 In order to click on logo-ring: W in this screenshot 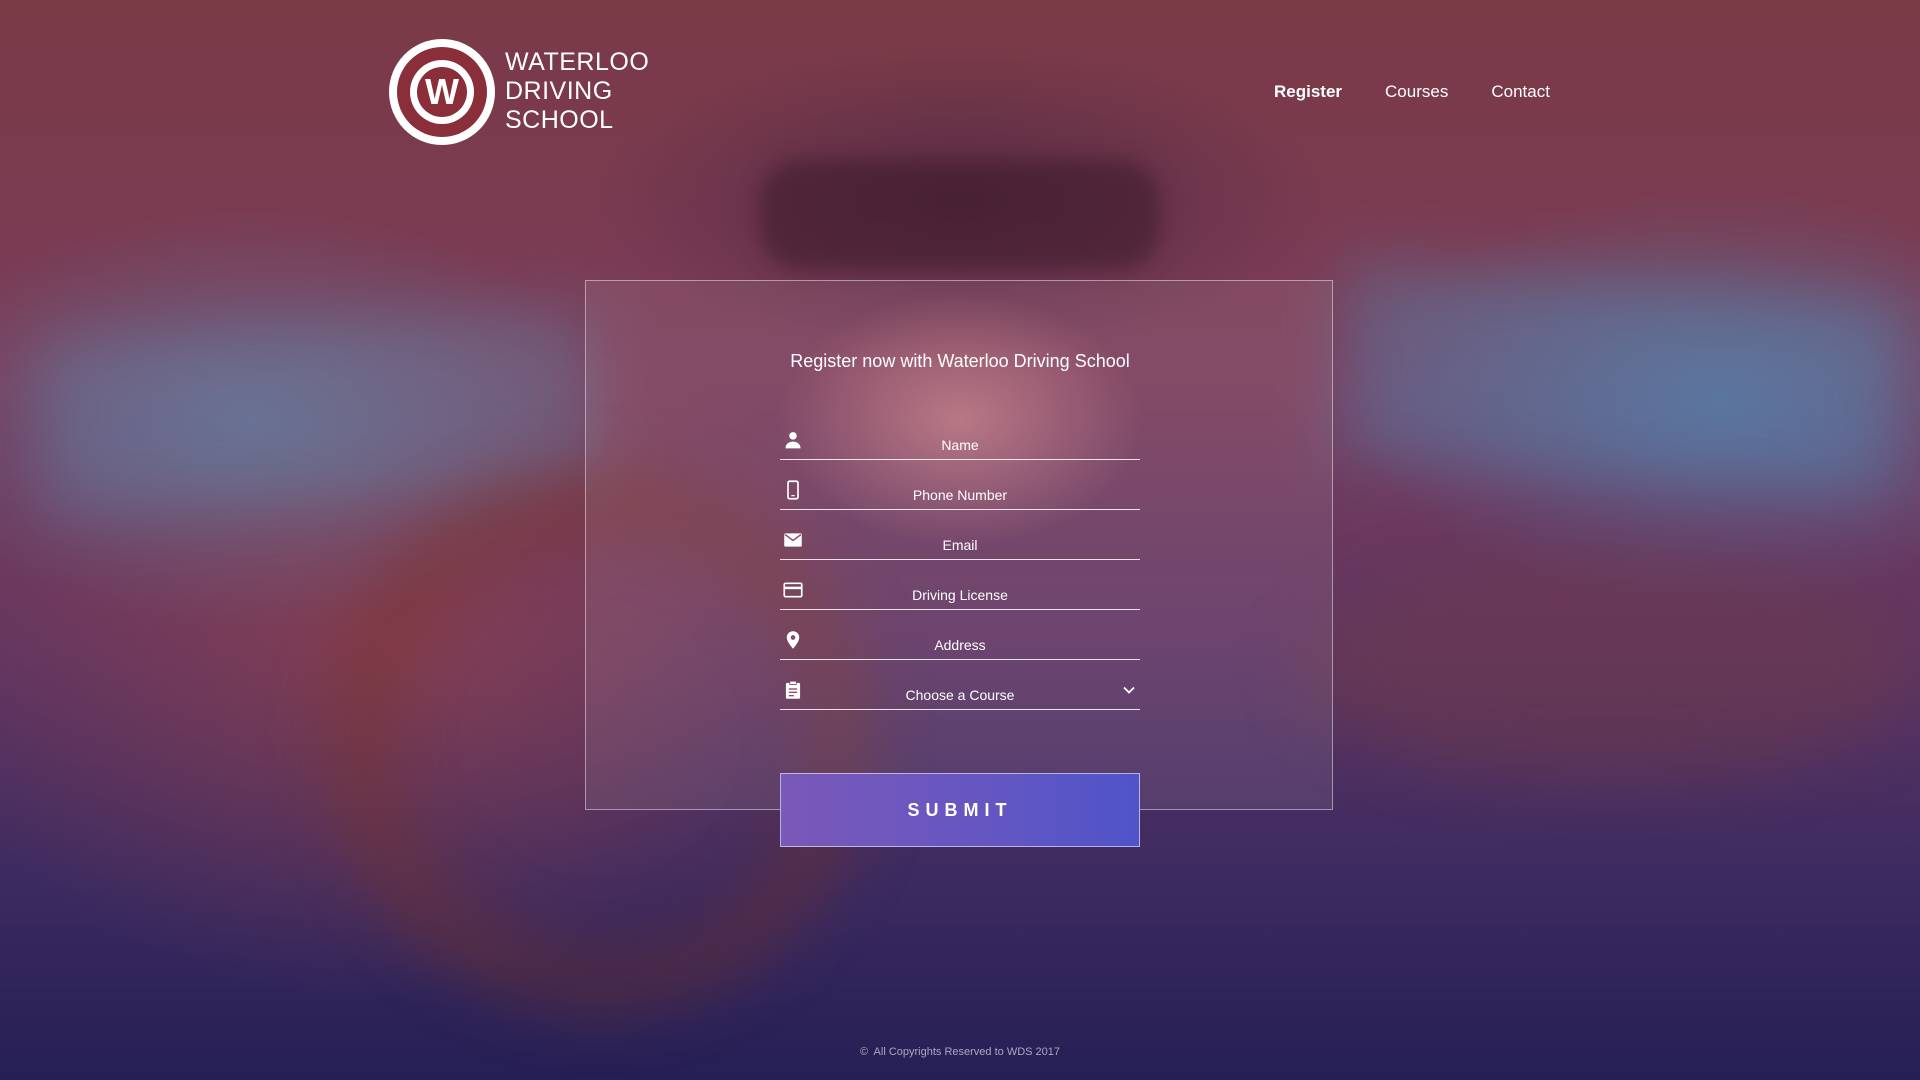, I will do `click(442, 92)`.